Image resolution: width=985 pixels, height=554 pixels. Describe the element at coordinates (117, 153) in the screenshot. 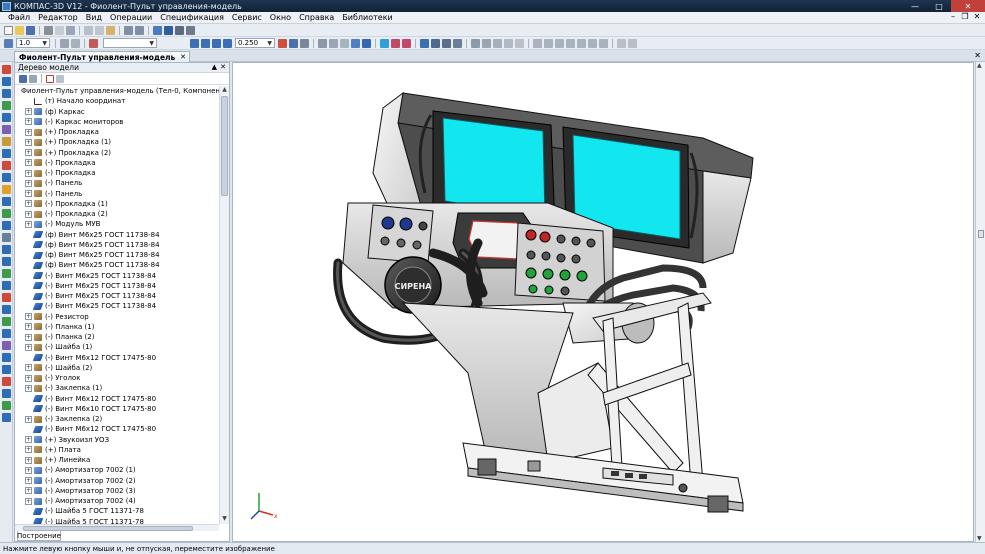

I see `tree-item: + (+) Прокладка (2)` at that location.